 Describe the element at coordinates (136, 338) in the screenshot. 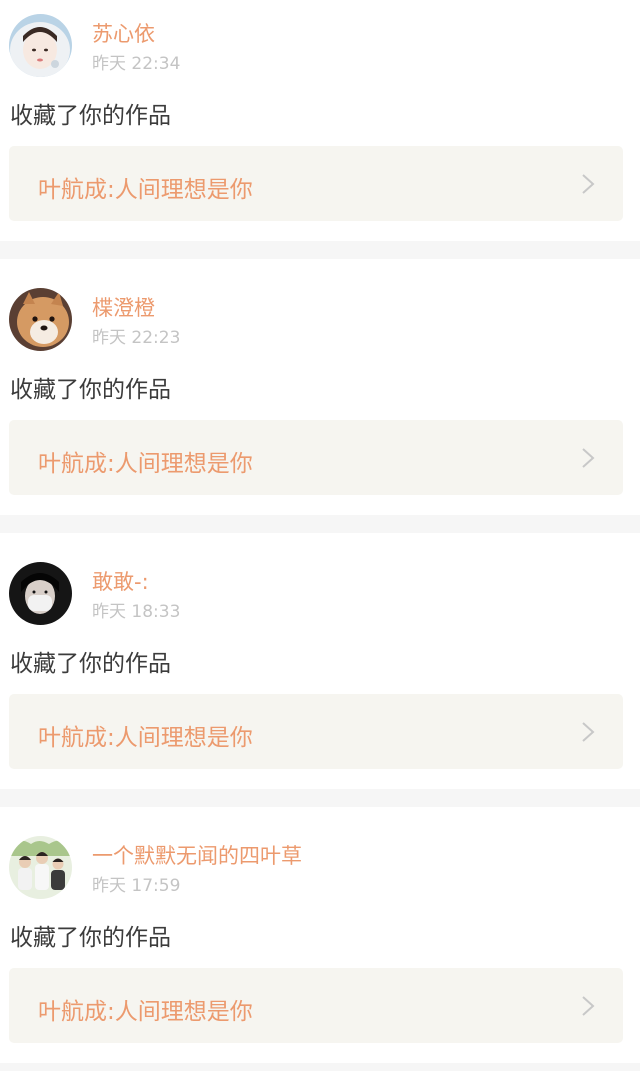

I see `timestamp: 昨天 22:23` at that location.